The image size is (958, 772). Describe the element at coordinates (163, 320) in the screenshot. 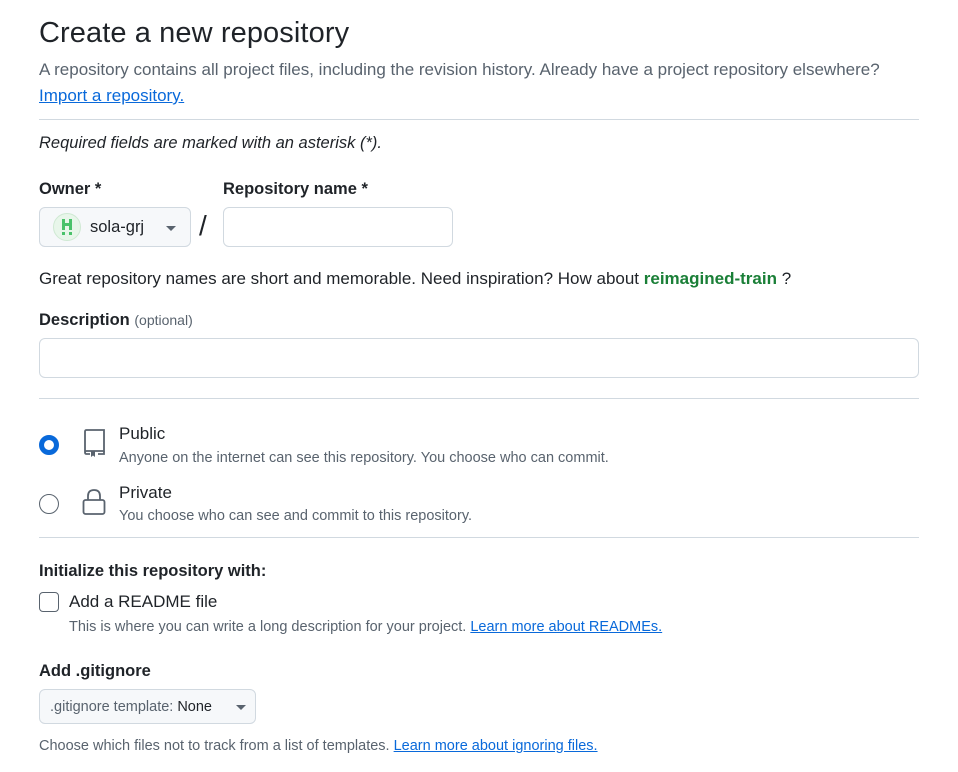

I see `optional-hint: (optional)` at that location.